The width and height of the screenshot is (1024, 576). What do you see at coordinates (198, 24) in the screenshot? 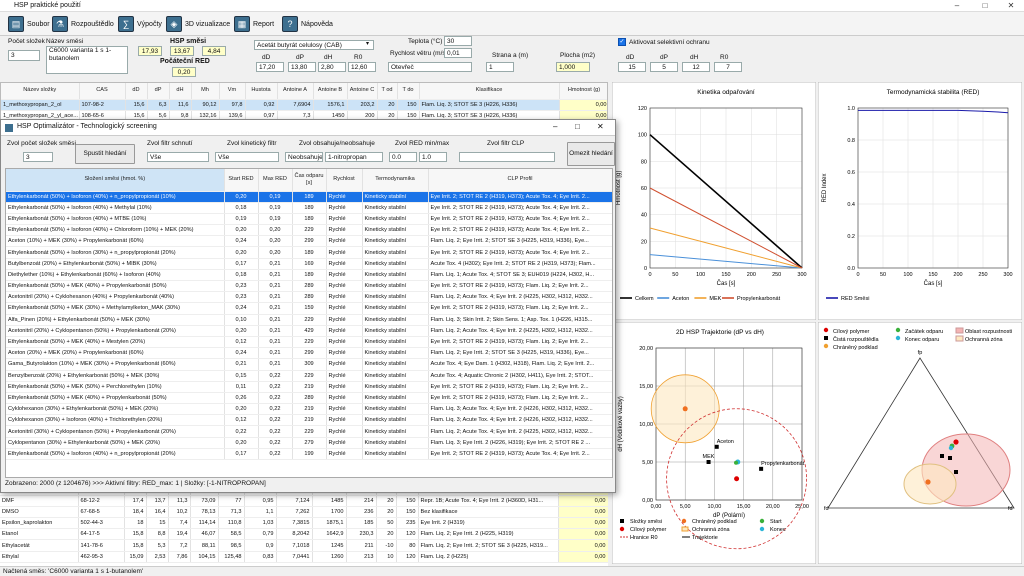
I see `toolbar-3d-button: ◈ 3D vizualizace` at bounding box center [198, 24].